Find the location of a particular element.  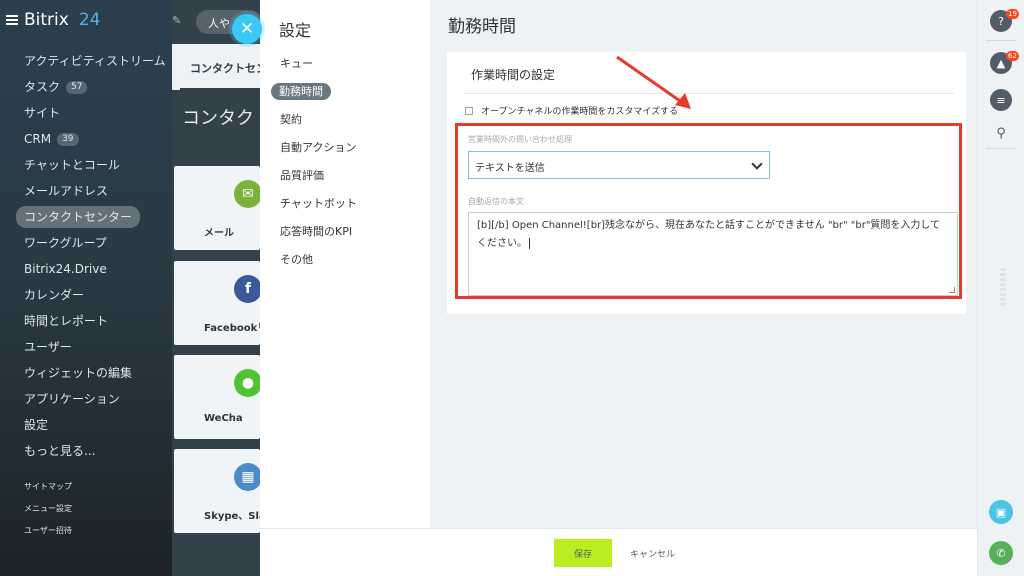

close-icon: ✕ is located at coordinates (247, 29).